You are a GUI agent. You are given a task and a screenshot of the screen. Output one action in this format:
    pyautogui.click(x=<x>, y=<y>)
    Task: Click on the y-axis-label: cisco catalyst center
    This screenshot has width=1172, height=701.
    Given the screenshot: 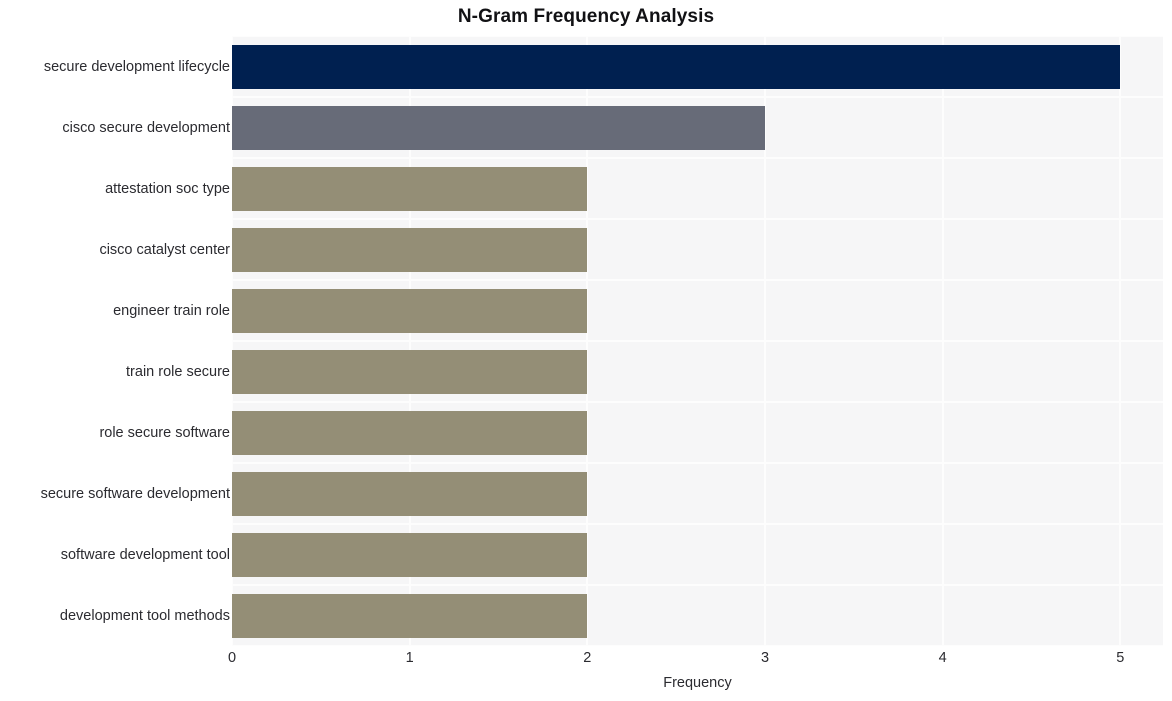 What is the action you would take?
    pyautogui.click(x=164, y=249)
    